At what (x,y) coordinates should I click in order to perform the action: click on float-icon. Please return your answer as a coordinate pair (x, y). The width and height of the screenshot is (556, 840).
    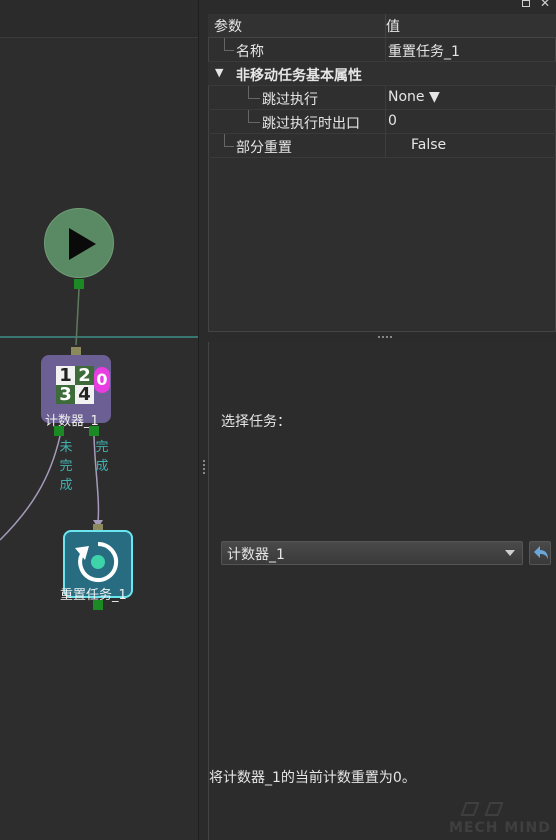
    Looking at the image, I should click on (526, 3).